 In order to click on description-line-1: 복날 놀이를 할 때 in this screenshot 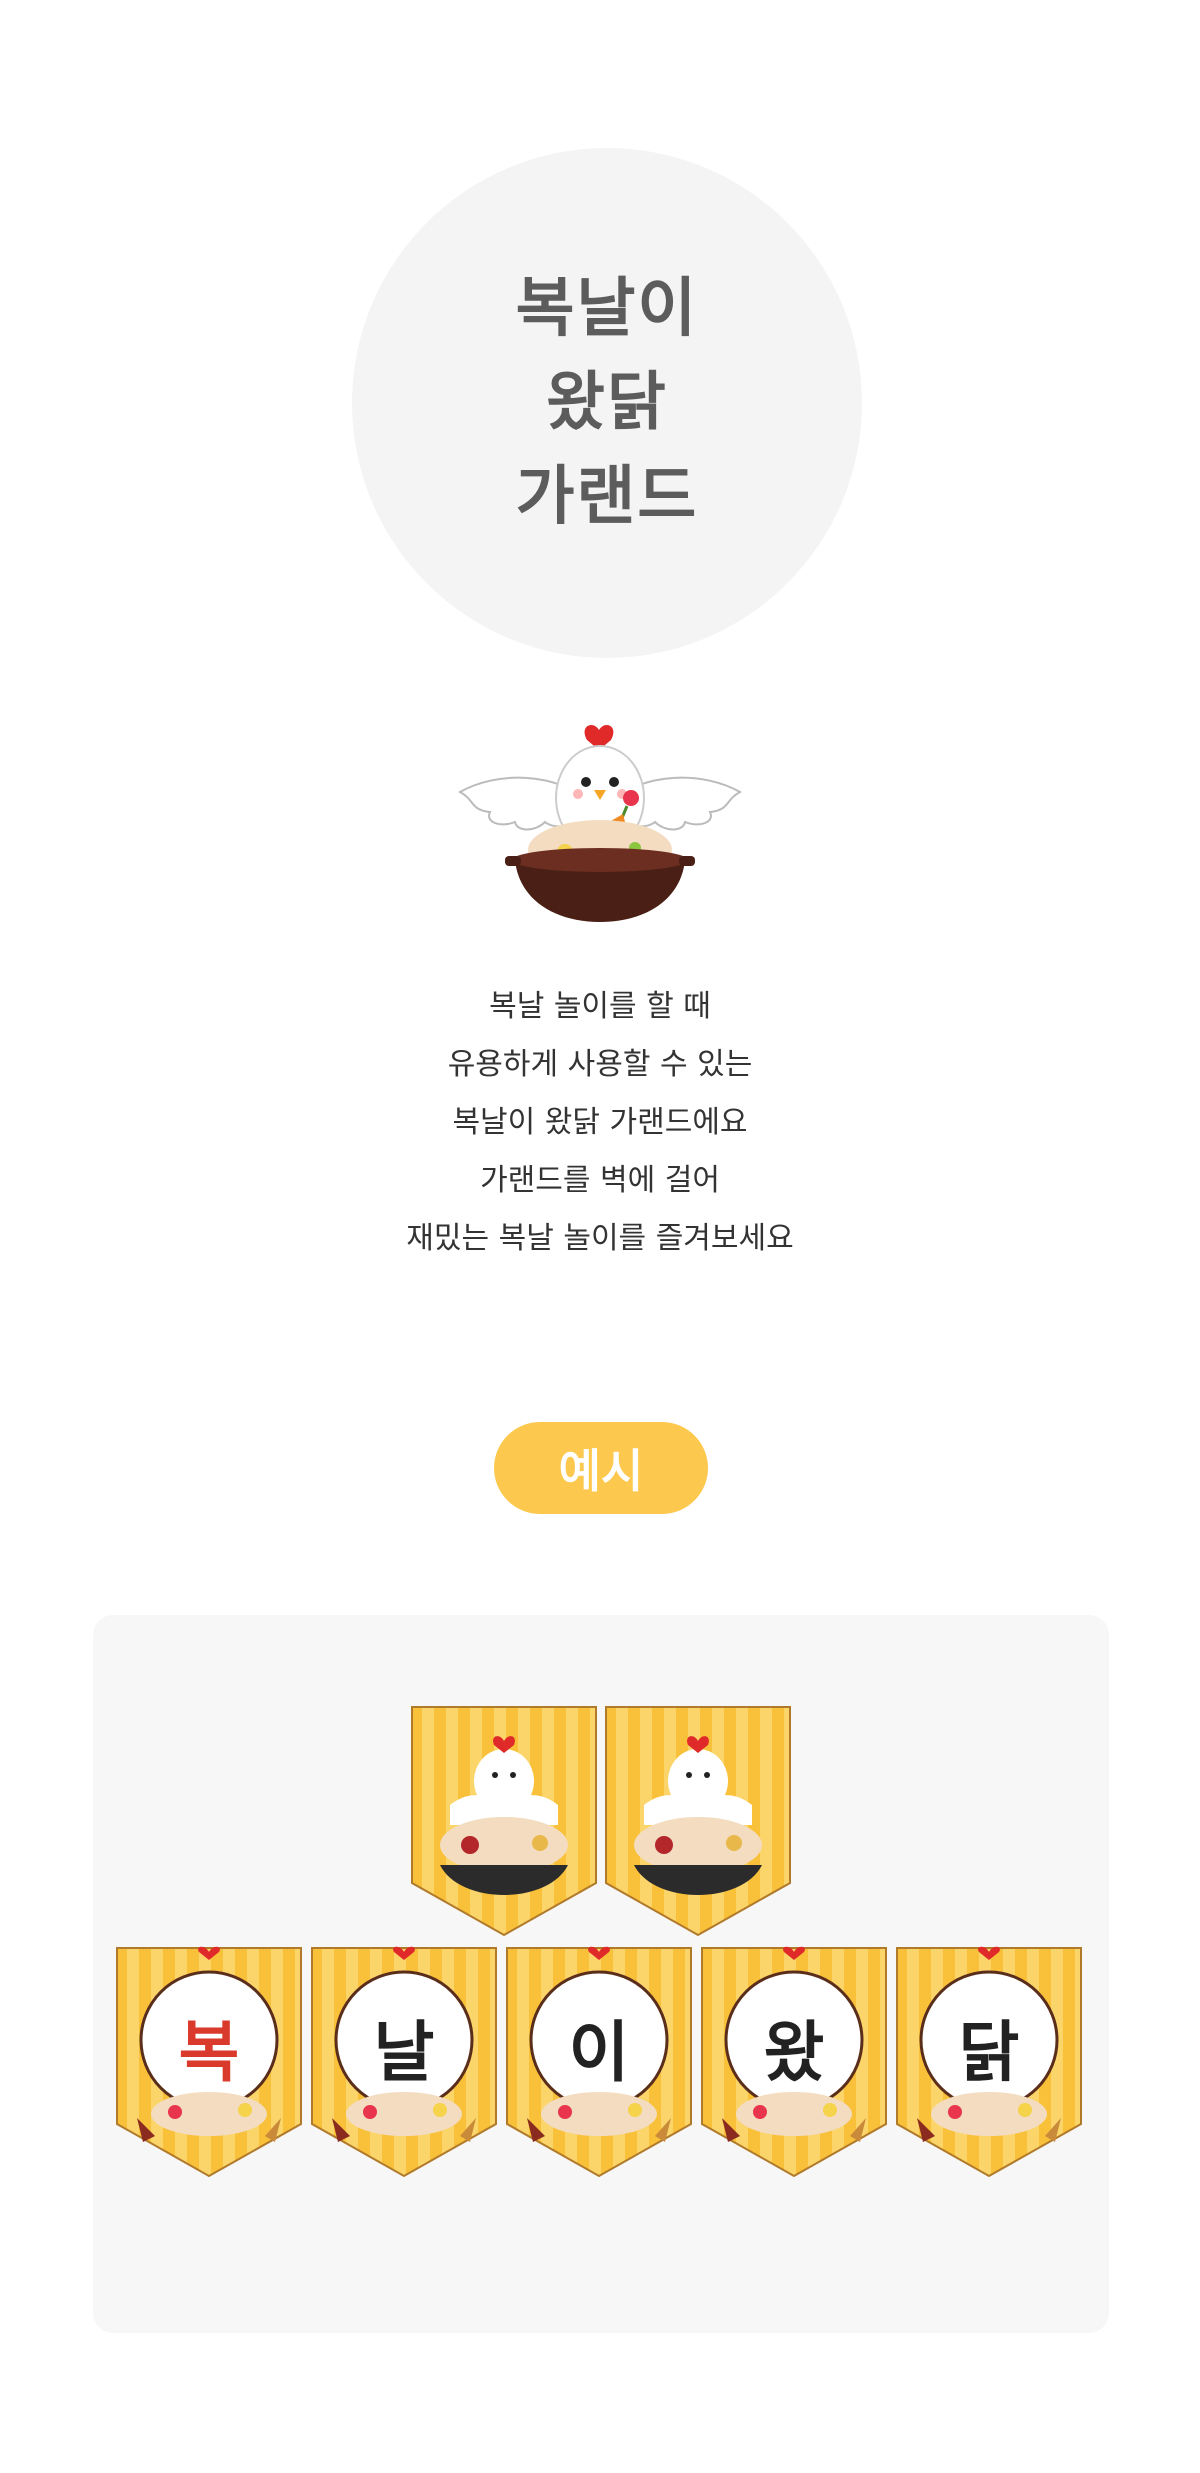, I will do `click(600, 1006)`.